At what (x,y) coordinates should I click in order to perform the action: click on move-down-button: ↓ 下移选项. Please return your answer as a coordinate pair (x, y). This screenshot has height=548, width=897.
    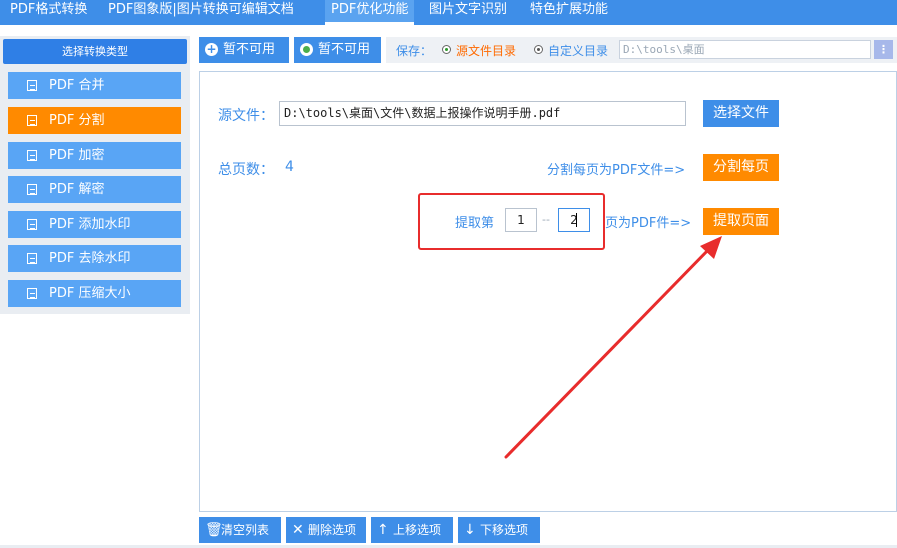
    Looking at the image, I should click on (499, 530).